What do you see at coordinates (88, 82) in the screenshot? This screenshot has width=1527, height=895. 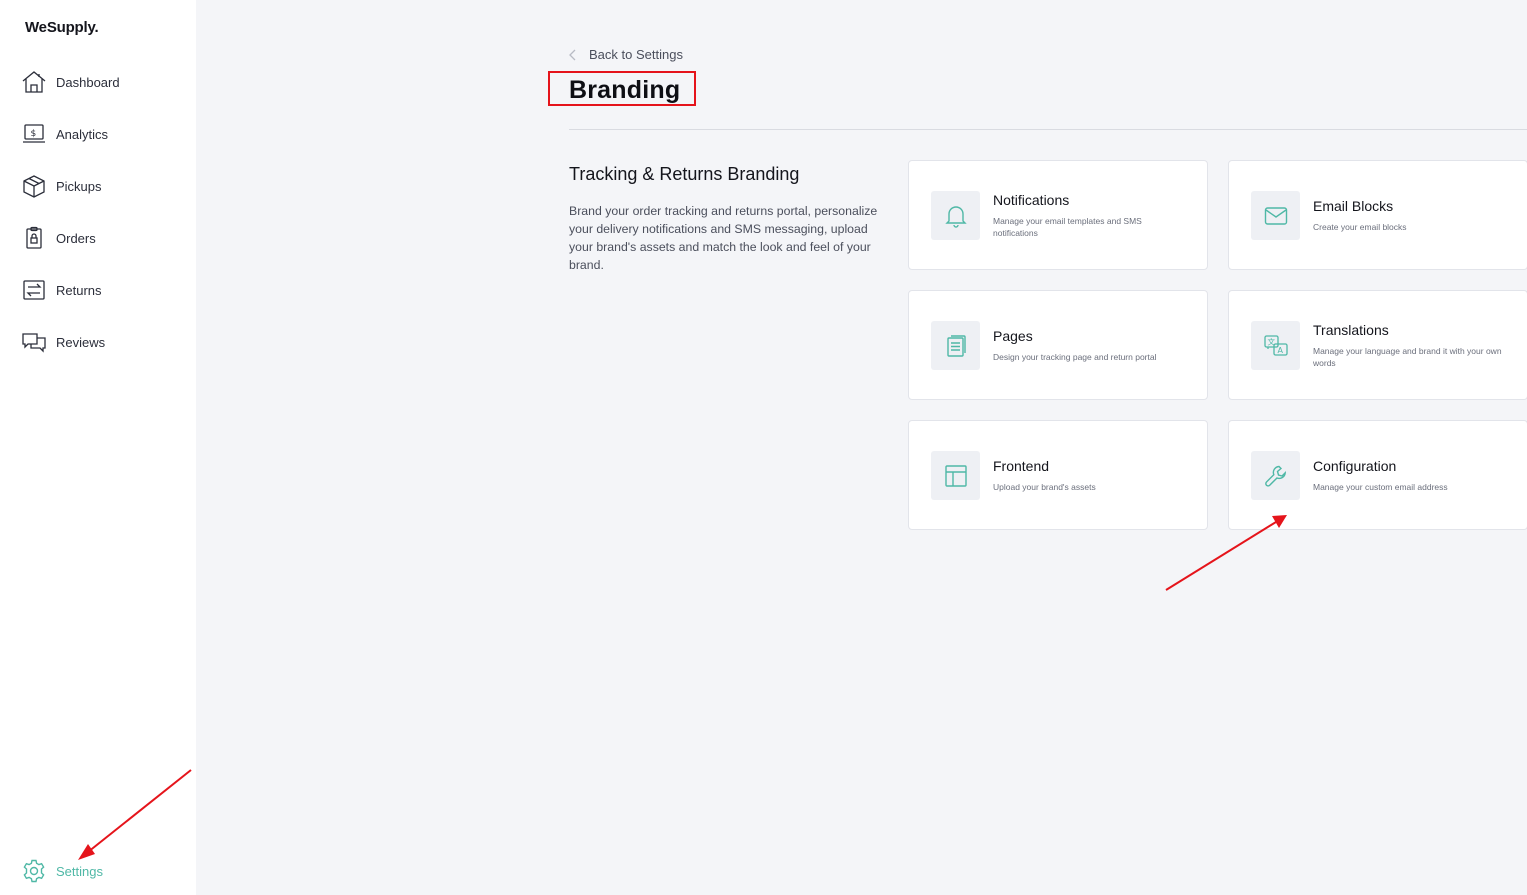 I see `sidebar-item-label: Dashboard` at bounding box center [88, 82].